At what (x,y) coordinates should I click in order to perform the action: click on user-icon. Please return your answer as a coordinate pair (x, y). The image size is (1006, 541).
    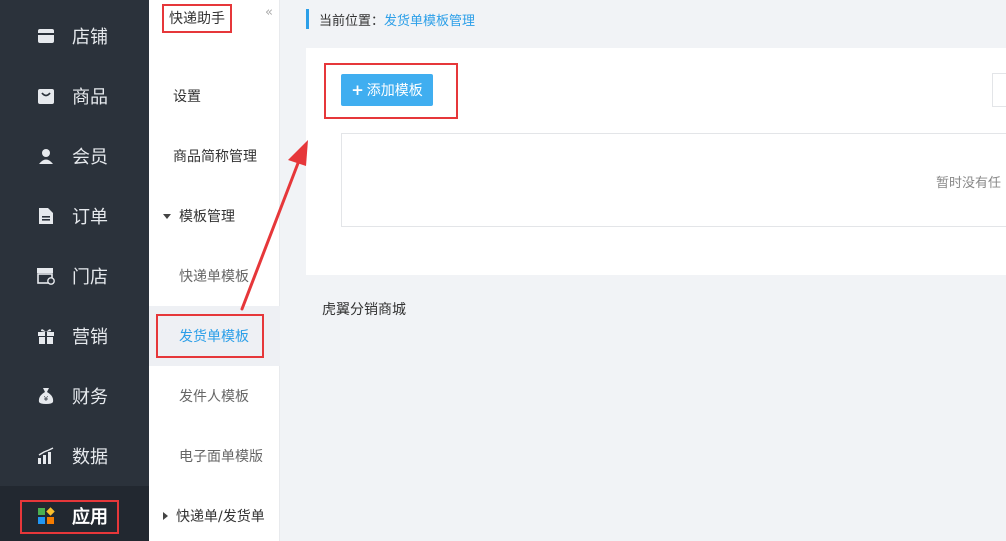
    Looking at the image, I should click on (46, 156).